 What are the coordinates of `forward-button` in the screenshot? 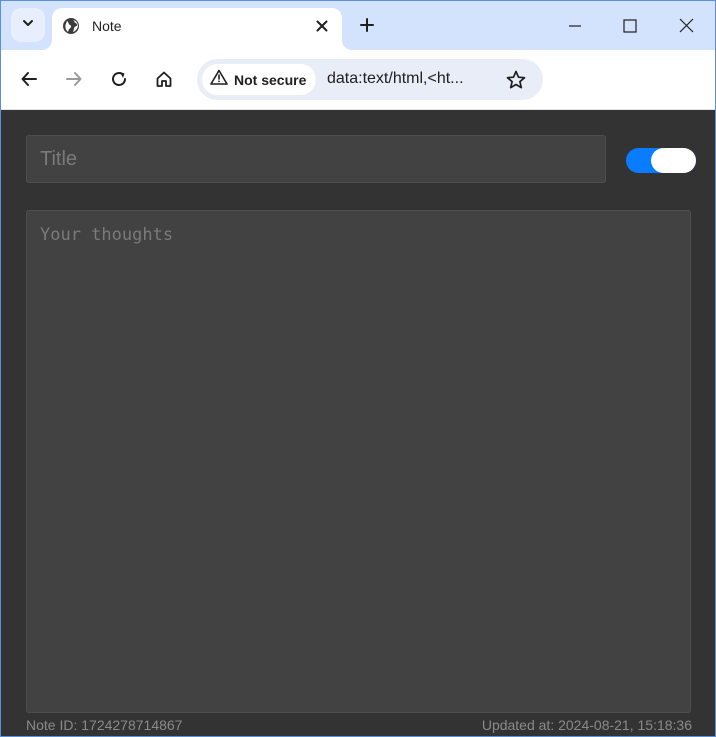 It's located at (74, 79).